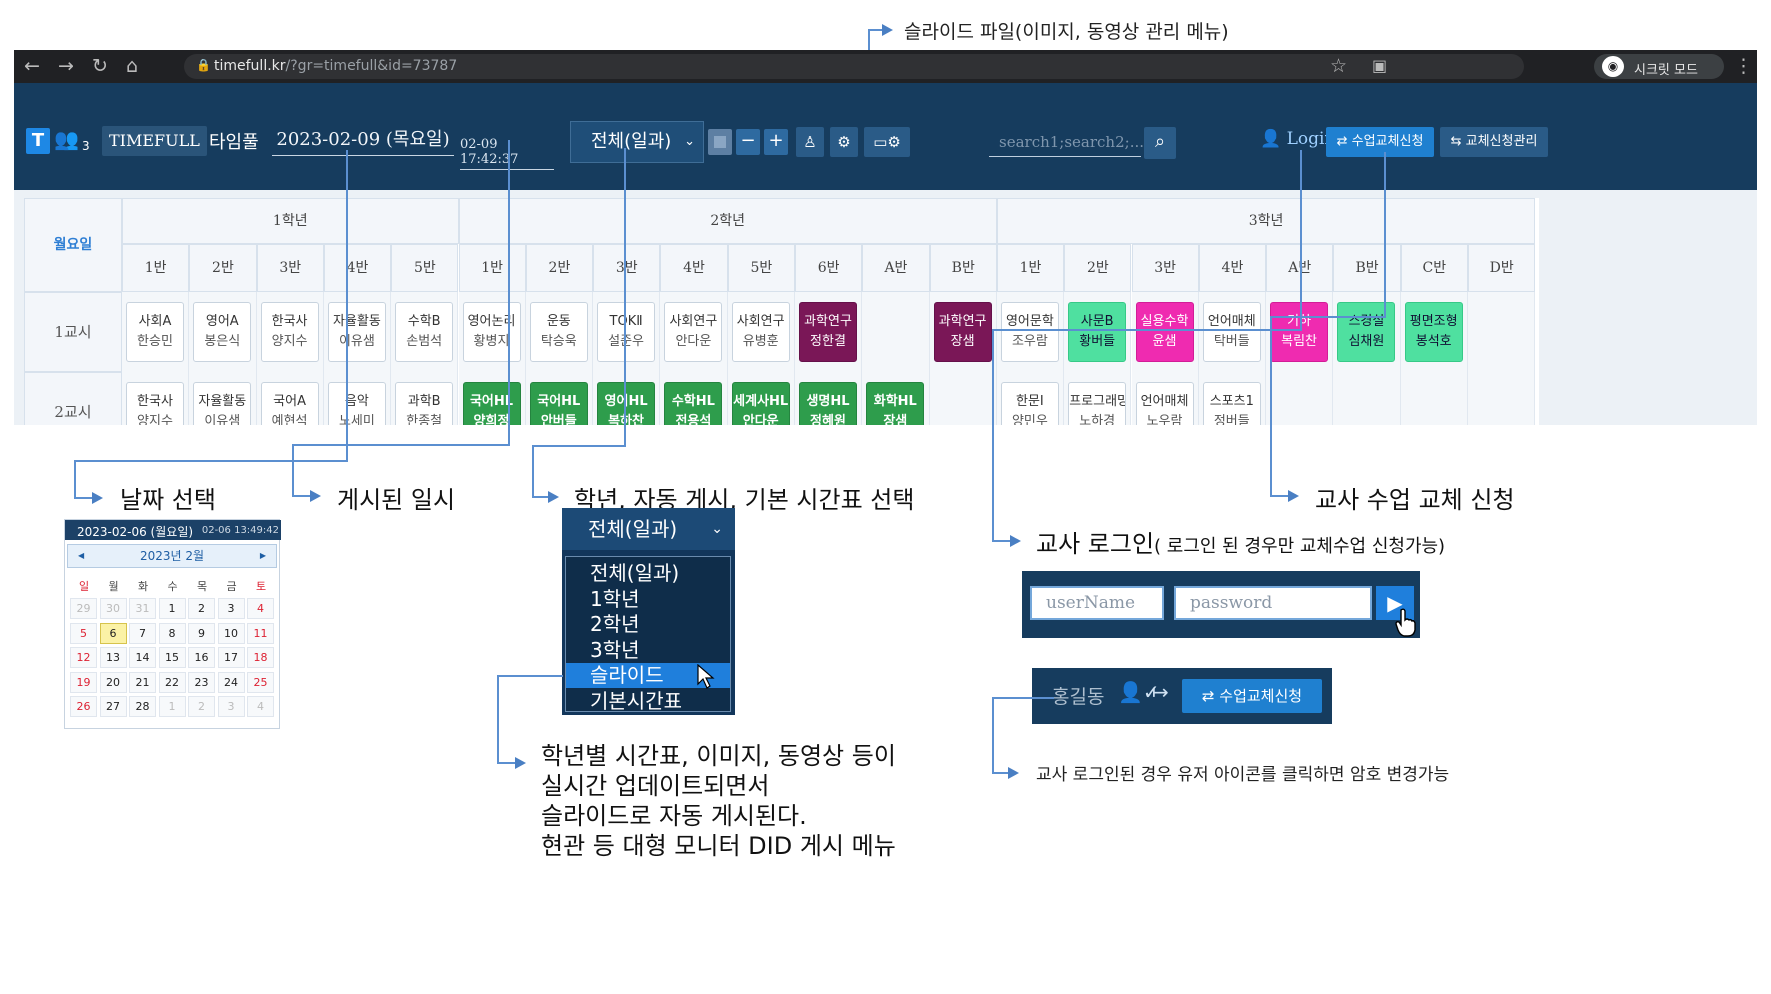 This screenshot has height=994, width=1771. I want to click on menu-icon: ⋮, so click(1743, 66).